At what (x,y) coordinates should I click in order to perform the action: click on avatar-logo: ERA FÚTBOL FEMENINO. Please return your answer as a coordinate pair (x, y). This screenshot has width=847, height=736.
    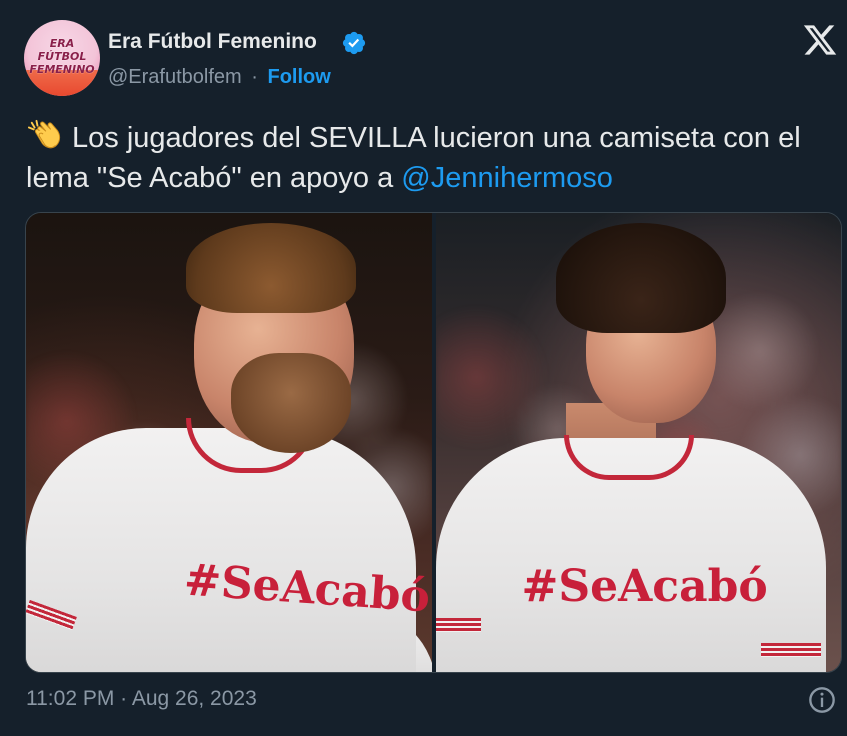
    Looking at the image, I should click on (62, 56).